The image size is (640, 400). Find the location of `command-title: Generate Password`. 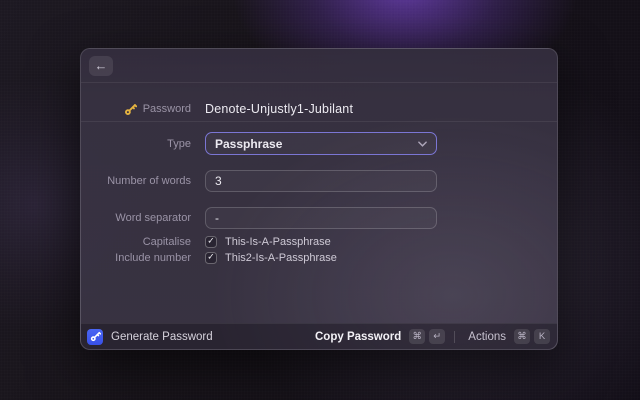

command-title: Generate Password is located at coordinates (162, 336).